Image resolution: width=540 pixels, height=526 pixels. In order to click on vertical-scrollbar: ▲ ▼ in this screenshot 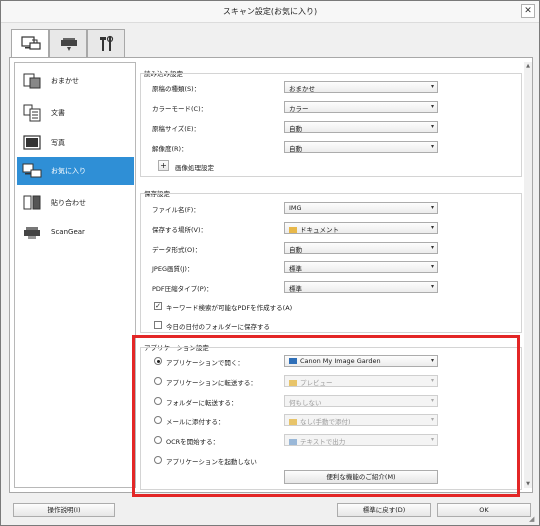, I will do `click(528, 275)`.